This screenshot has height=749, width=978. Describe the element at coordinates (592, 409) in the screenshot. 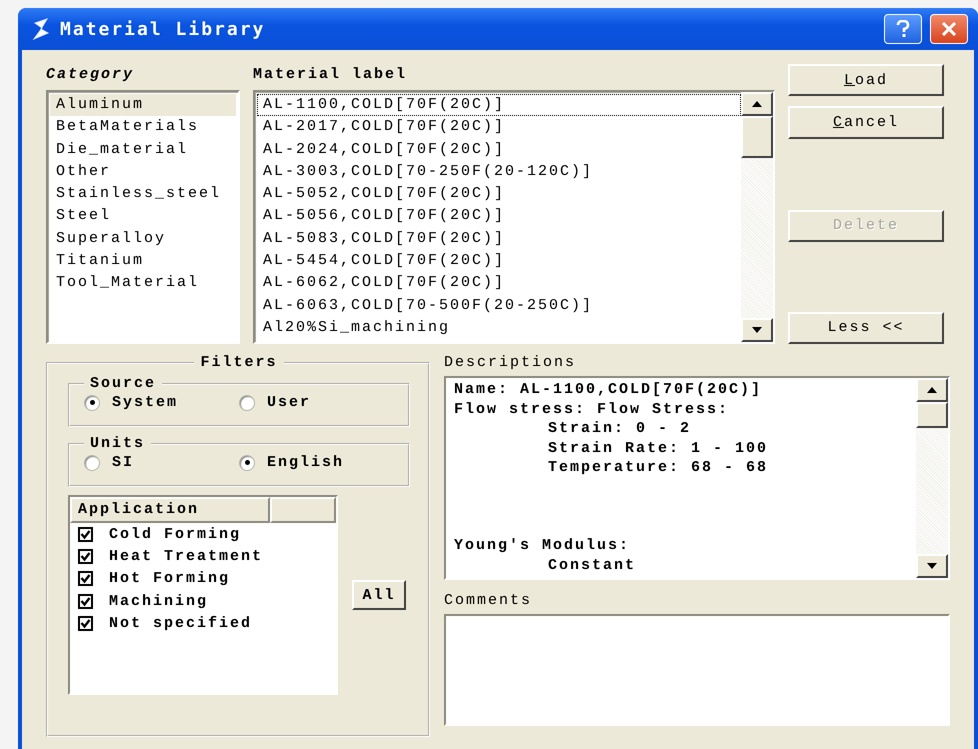

I see `description-line: Flow stress: Flow Stress:` at that location.